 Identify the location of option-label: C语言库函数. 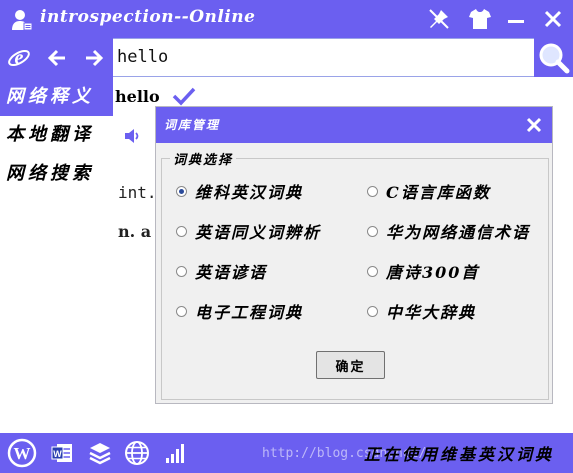
(438, 192).